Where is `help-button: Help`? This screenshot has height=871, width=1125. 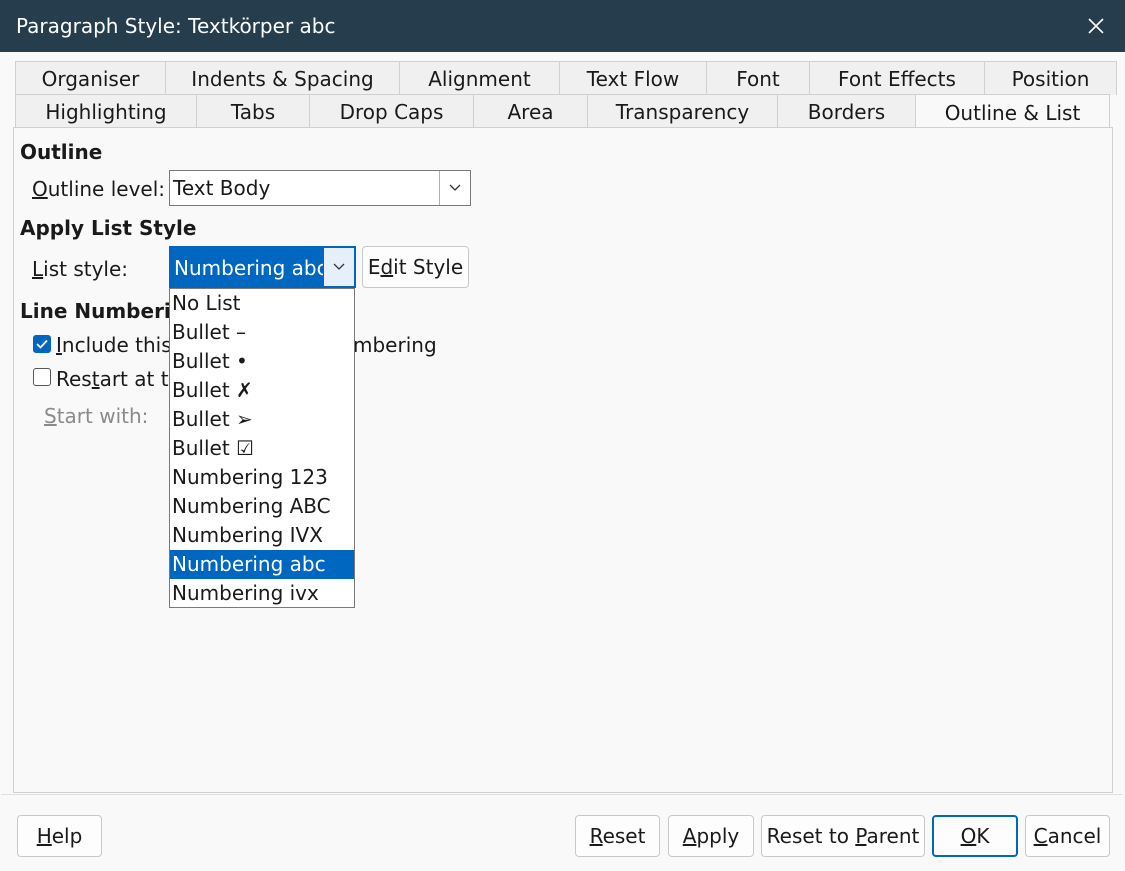 help-button: Help is located at coordinates (59, 836).